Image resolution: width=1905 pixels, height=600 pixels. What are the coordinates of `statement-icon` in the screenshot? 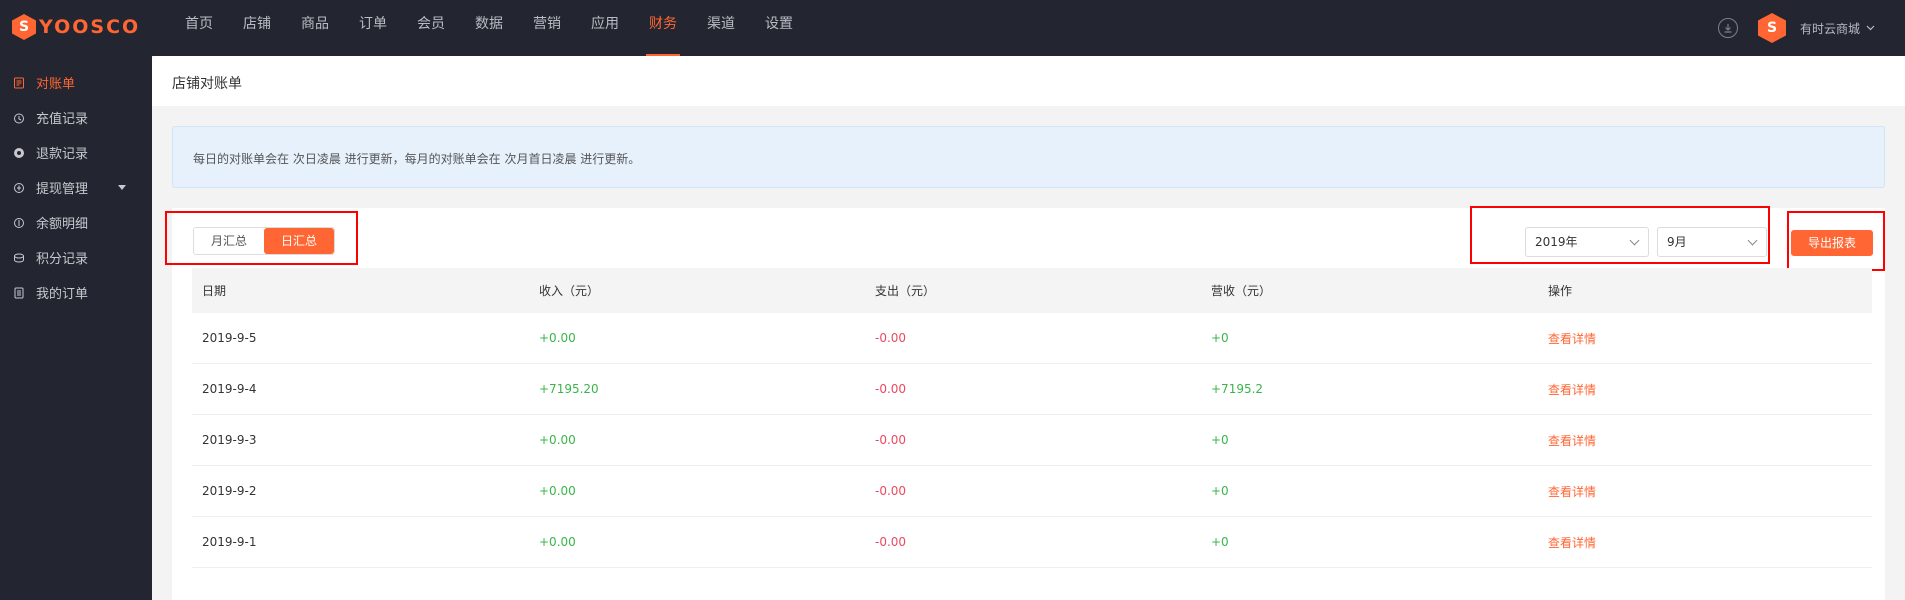 It's located at (19, 83).